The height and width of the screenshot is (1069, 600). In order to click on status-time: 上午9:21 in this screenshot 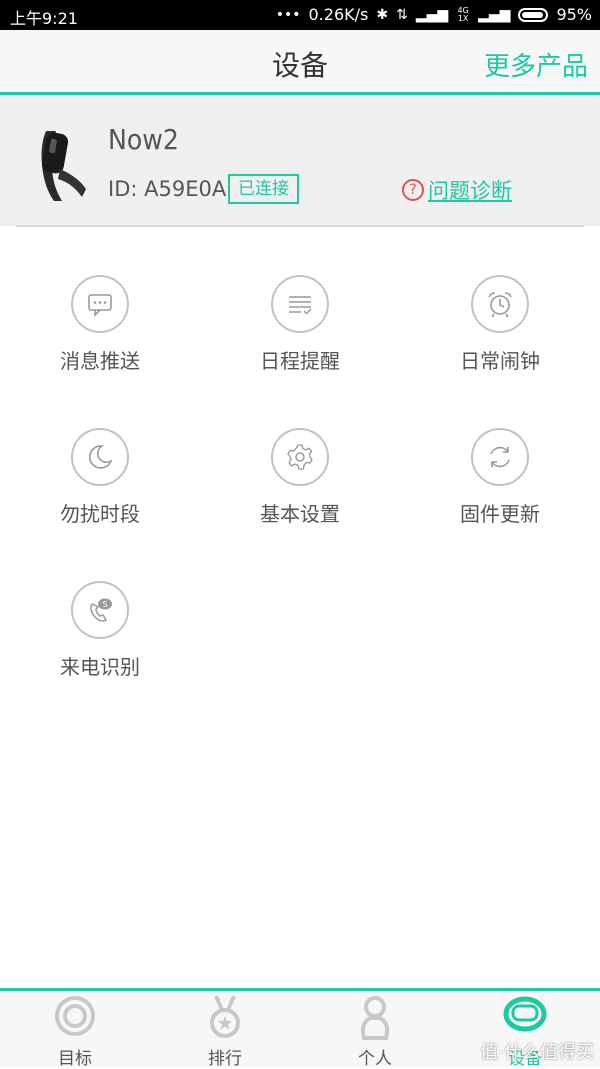, I will do `click(44, 18)`.